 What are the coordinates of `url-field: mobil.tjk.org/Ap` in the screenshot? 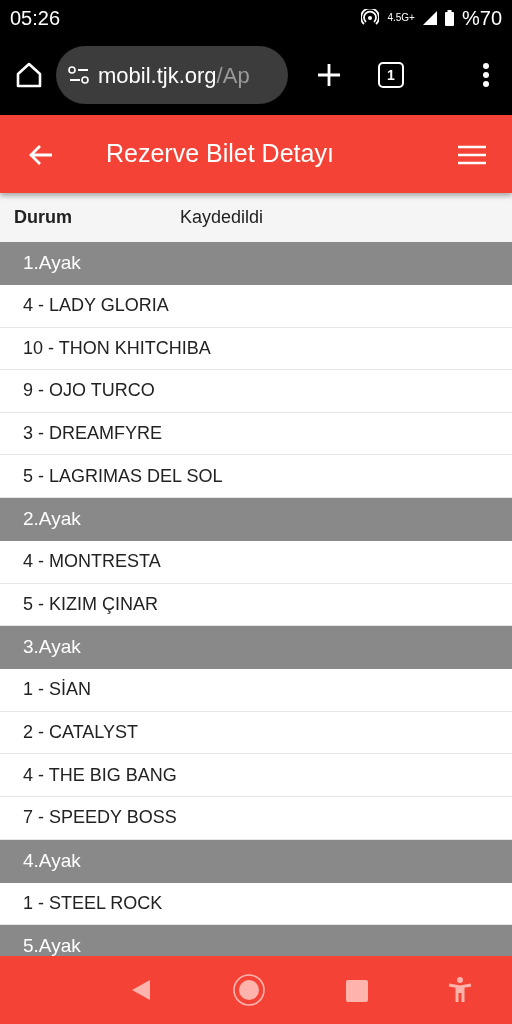 It's located at (172, 75).